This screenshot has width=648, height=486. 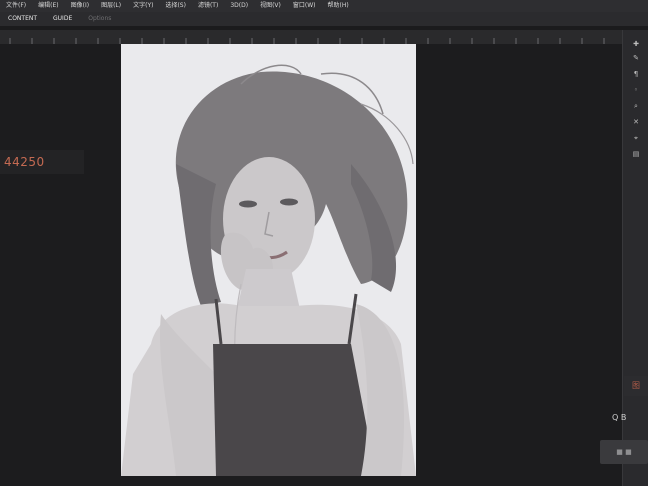 I want to click on move-icon: ✚, so click(x=636, y=44).